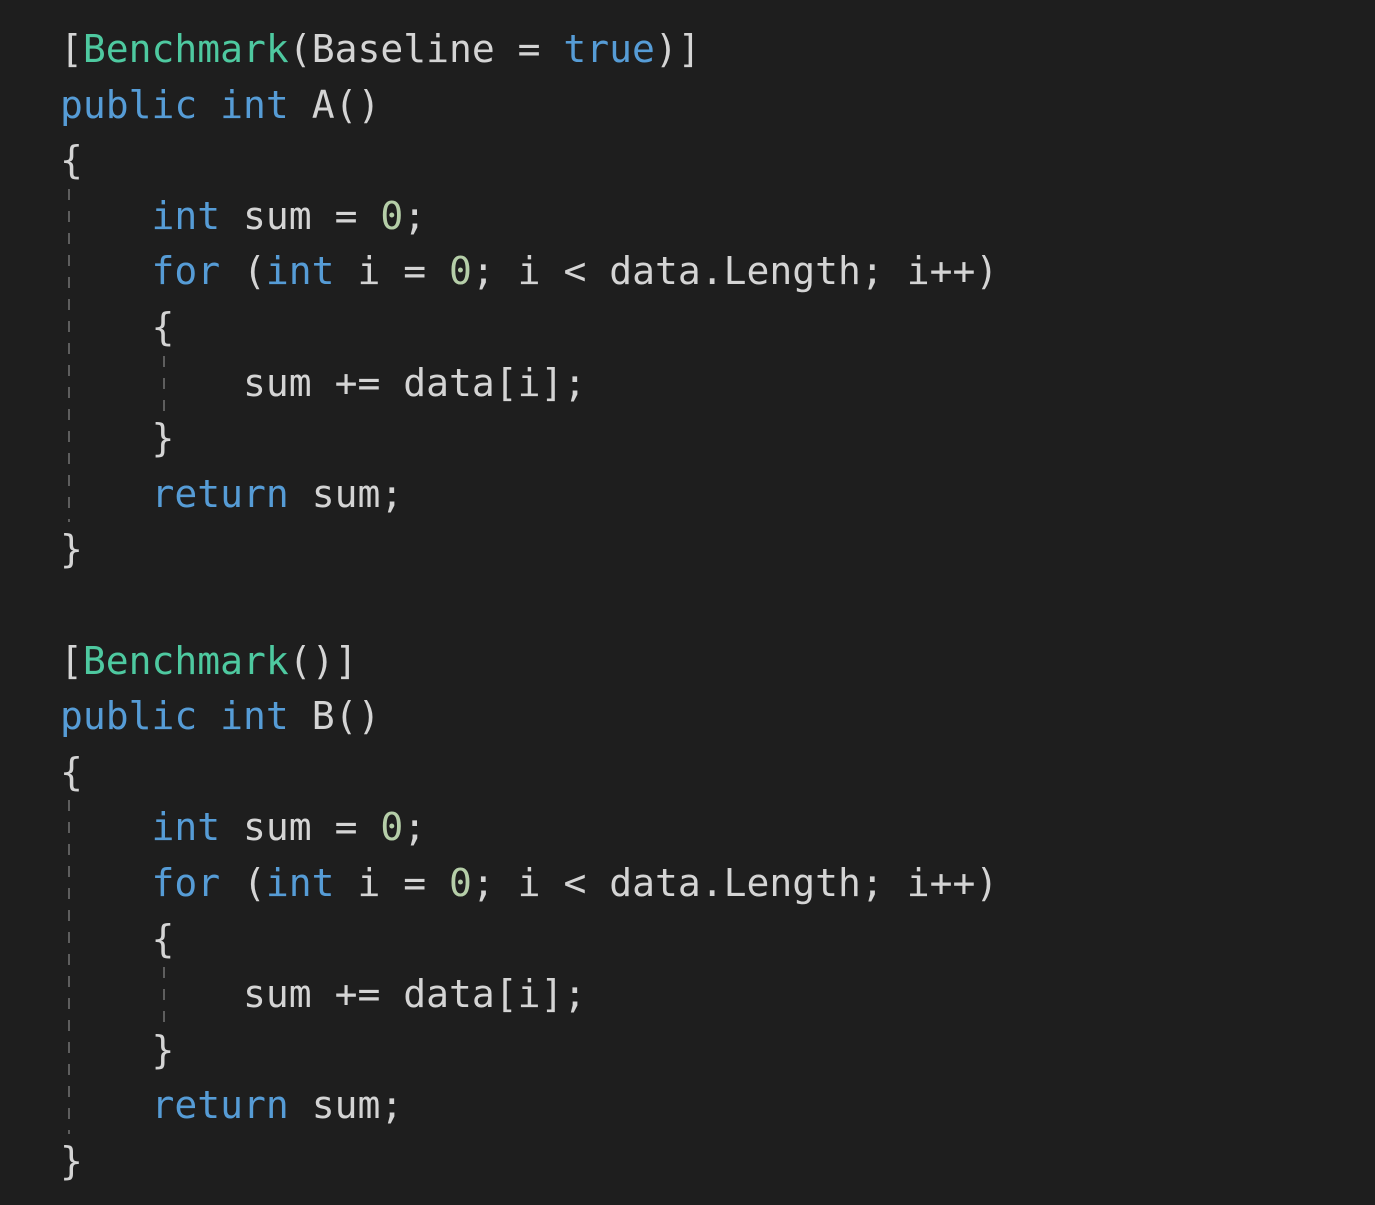 The width and height of the screenshot is (1375, 1205). What do you see at coordinates (609, 49) in the screenshot?
I see `token-kw: true` at bounding box center [609, 49].